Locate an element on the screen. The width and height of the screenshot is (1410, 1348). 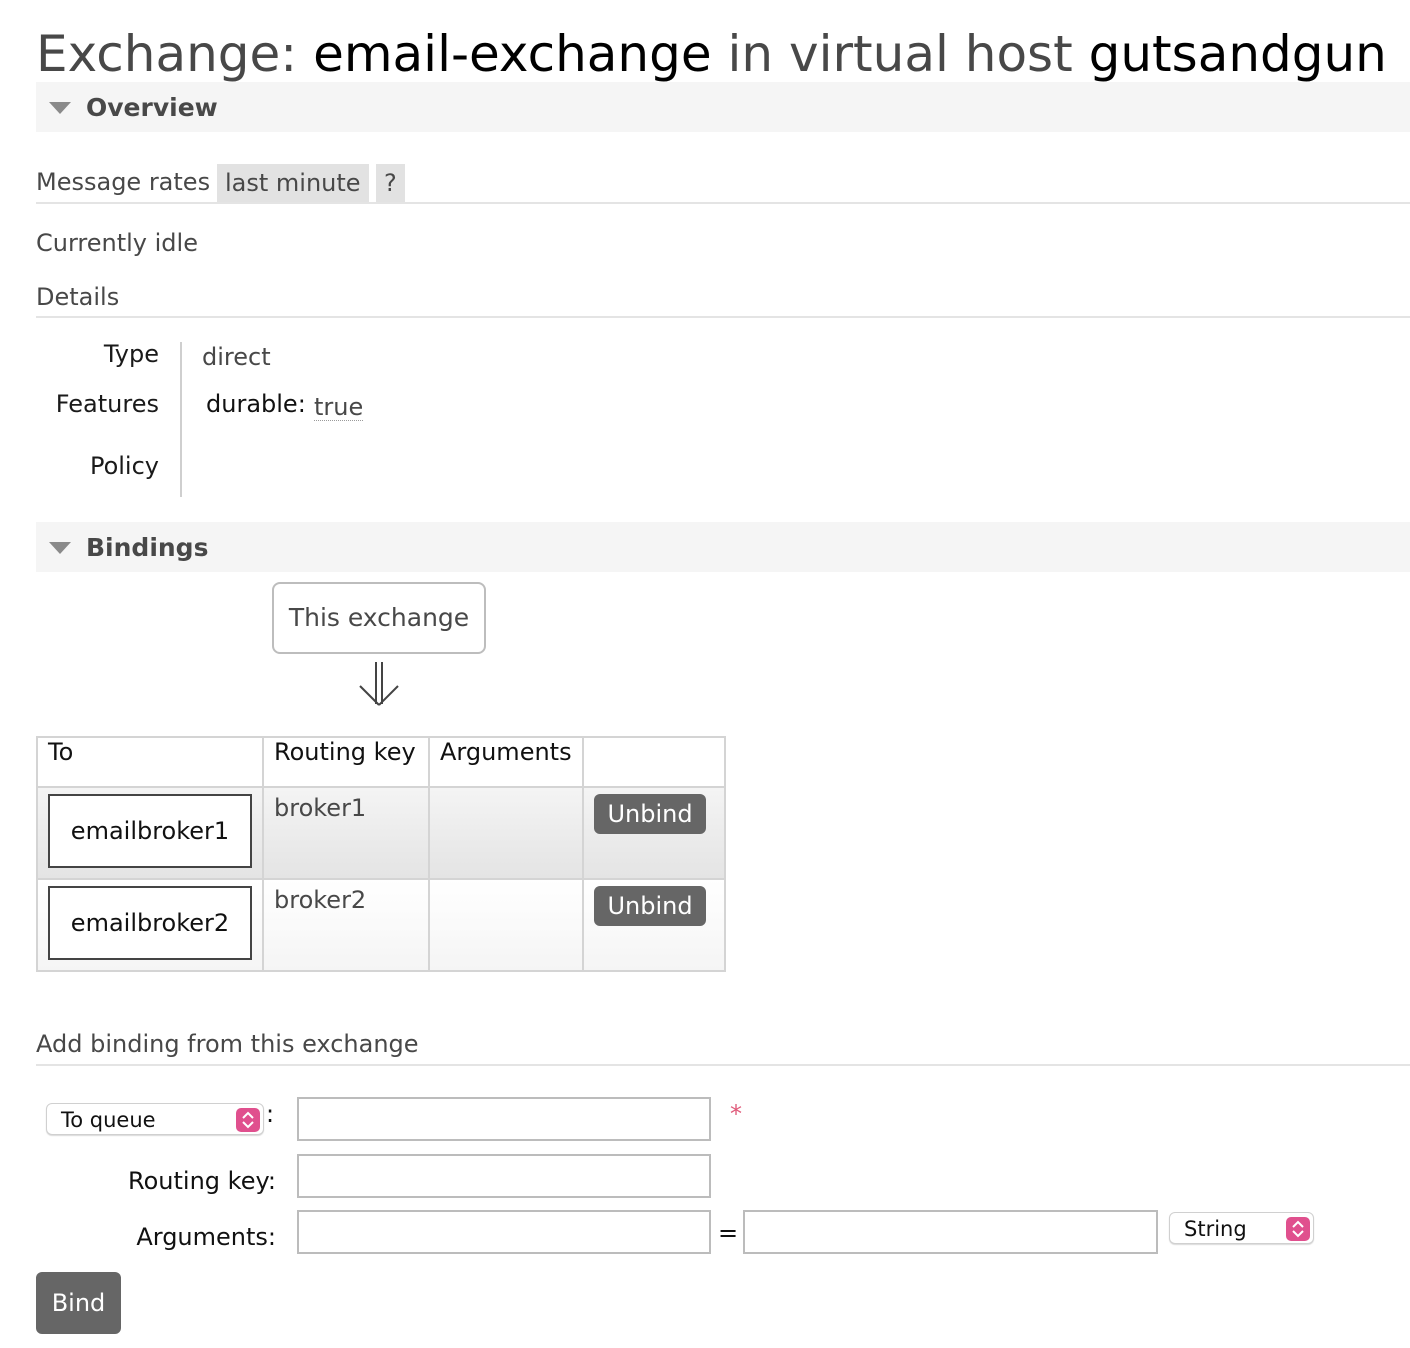
queue-link: emailbroker1 is located at coordinates (150, 831).